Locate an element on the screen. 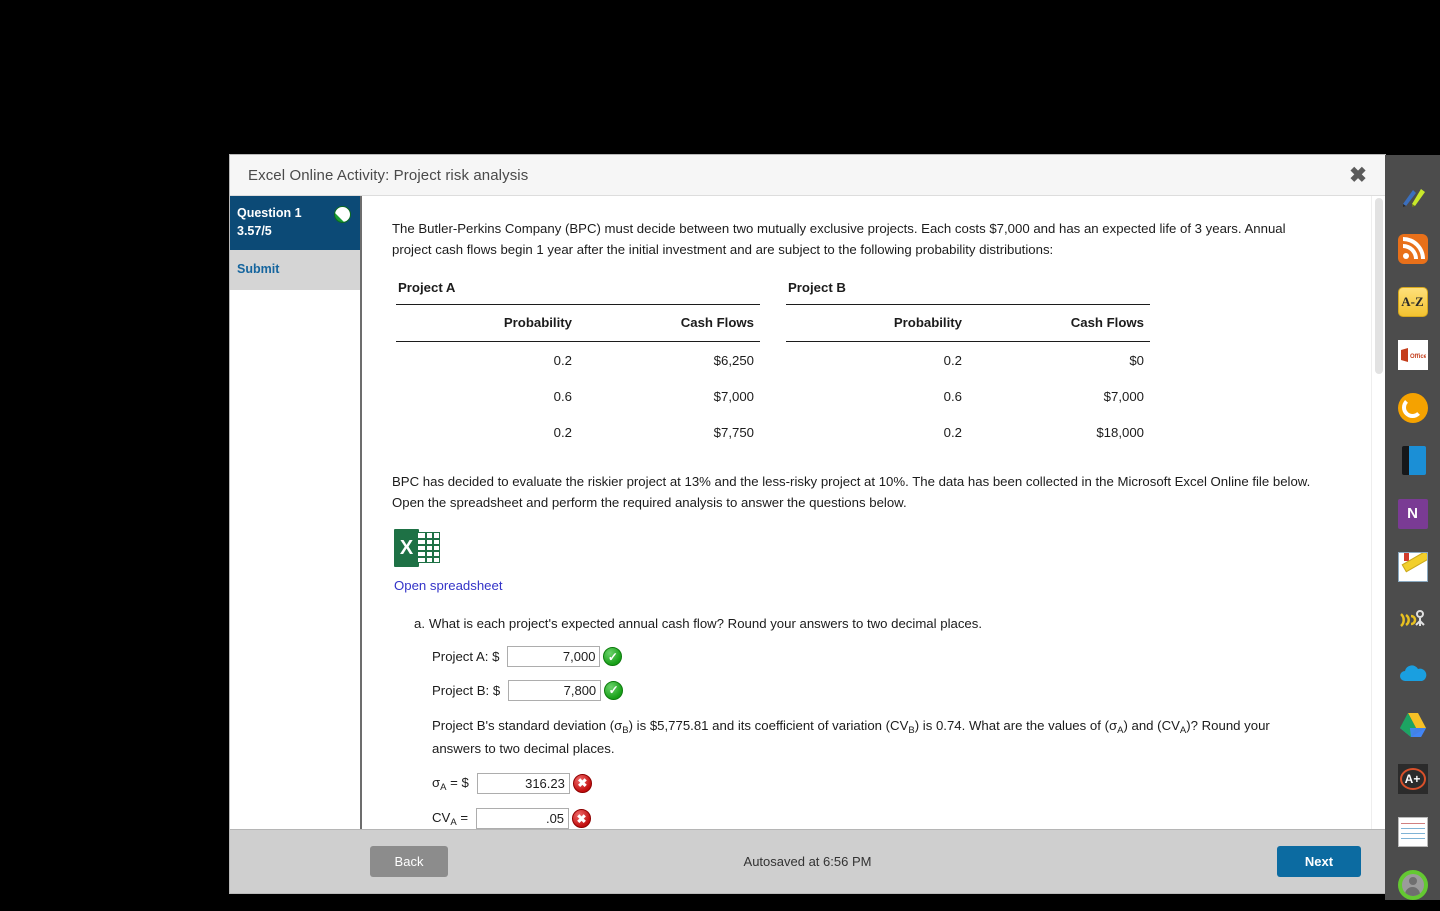 This screenshot has width=1440, height=911. microsoft-office-icon: Office is located at coordinates (1413, 354).